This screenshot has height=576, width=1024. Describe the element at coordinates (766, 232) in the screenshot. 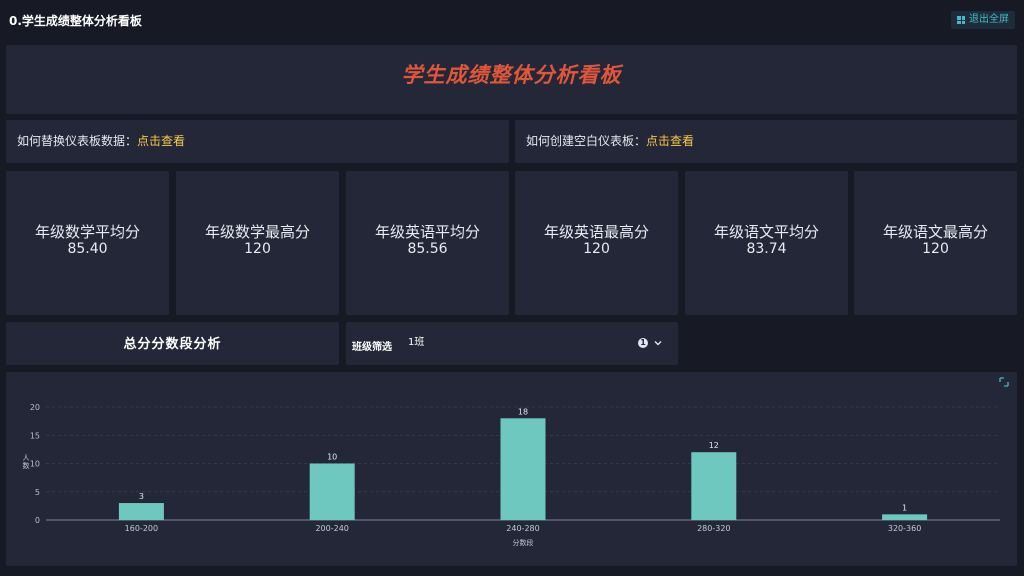

I see `kpi-label: 年级语文平均分` at that location.